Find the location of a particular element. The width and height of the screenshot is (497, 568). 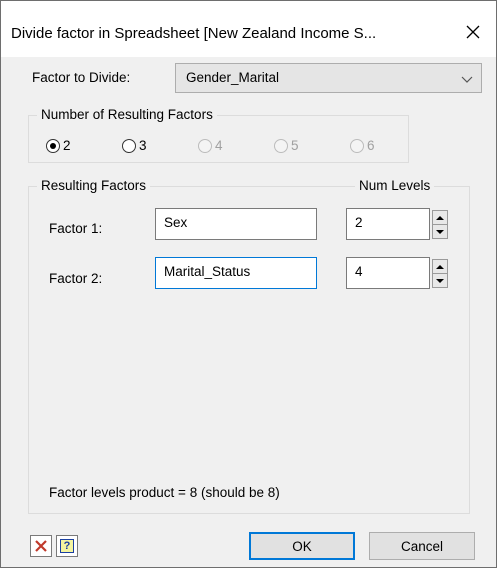

delete-x-icon is located at coordinates (41, 546).